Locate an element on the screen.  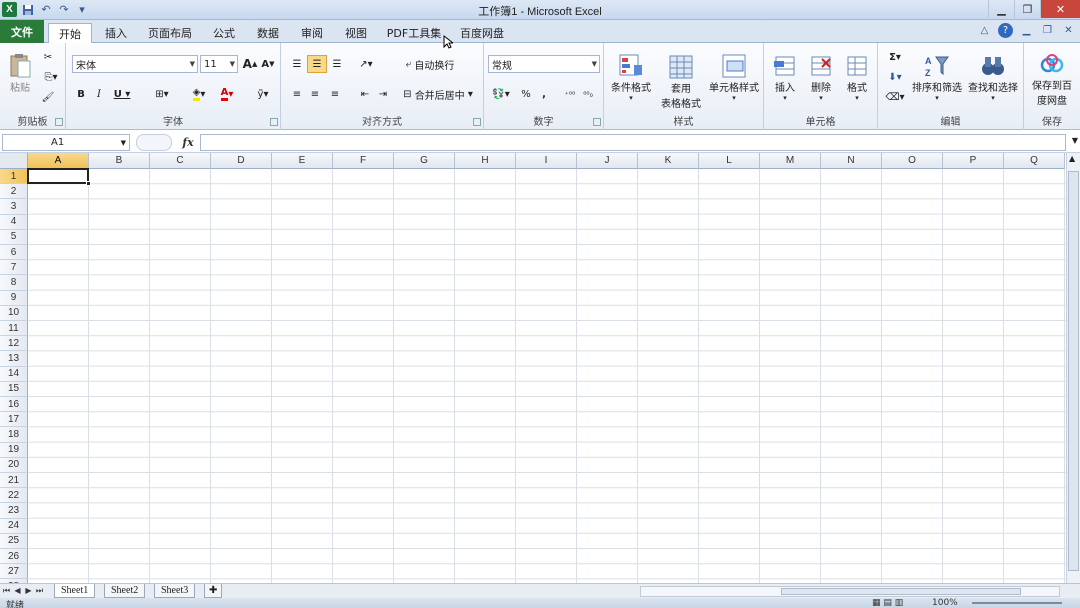
prev-sheet-icon: ◀ is located at coordinates (17, 590).